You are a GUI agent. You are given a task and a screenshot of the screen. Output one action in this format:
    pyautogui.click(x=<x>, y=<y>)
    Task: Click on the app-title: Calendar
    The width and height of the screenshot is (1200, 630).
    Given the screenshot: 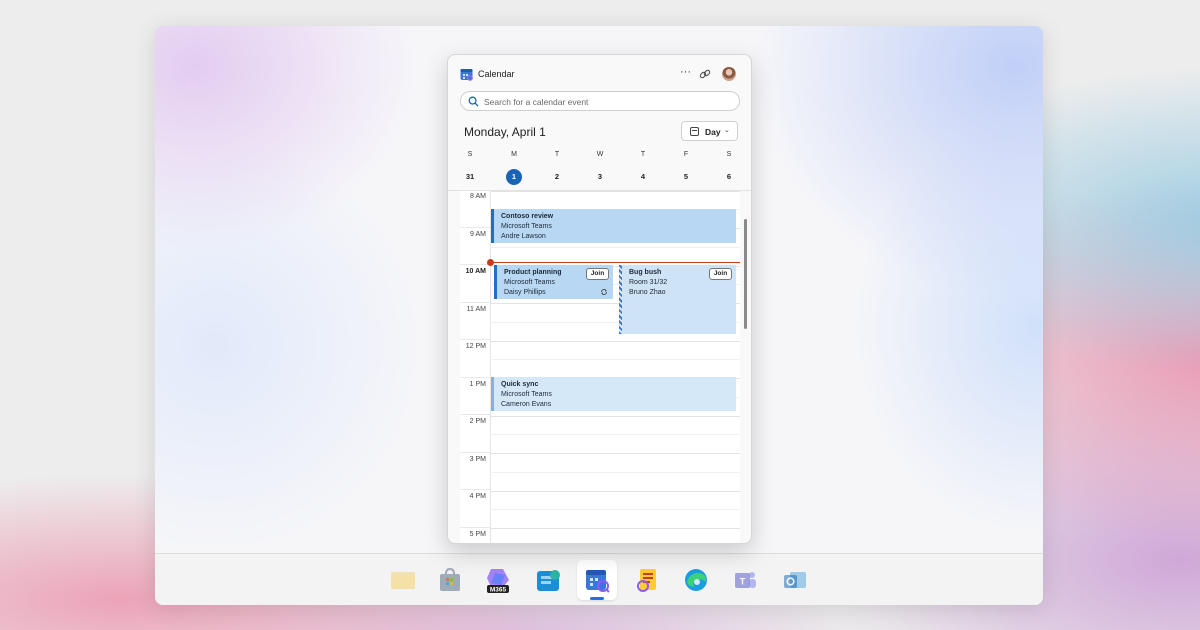 What is the action you would take?
    pyautogui.click(x=496, y=74)
    